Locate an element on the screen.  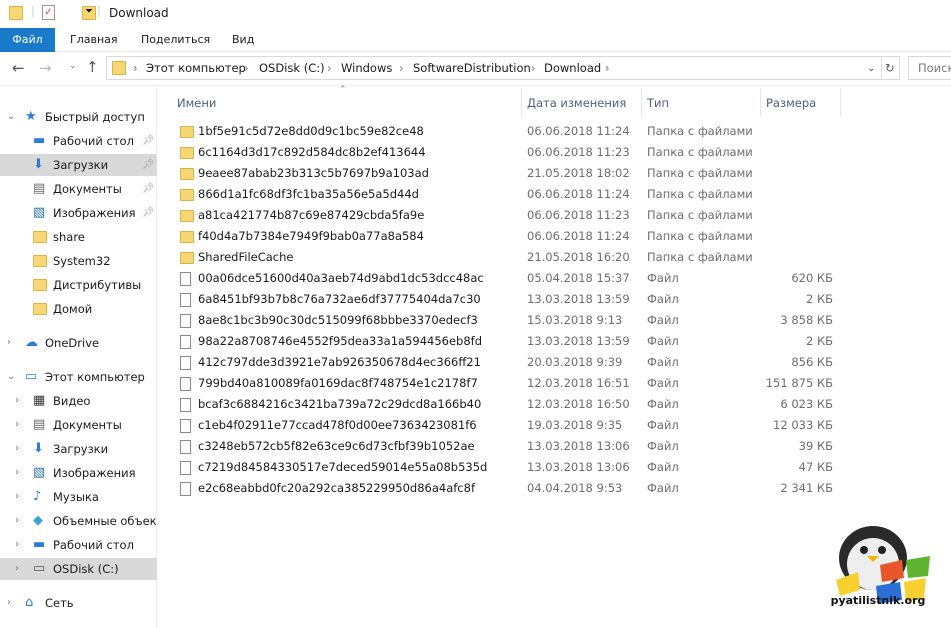
address-dropdown-icon: ⌄ is located at coordinates (871, 68).